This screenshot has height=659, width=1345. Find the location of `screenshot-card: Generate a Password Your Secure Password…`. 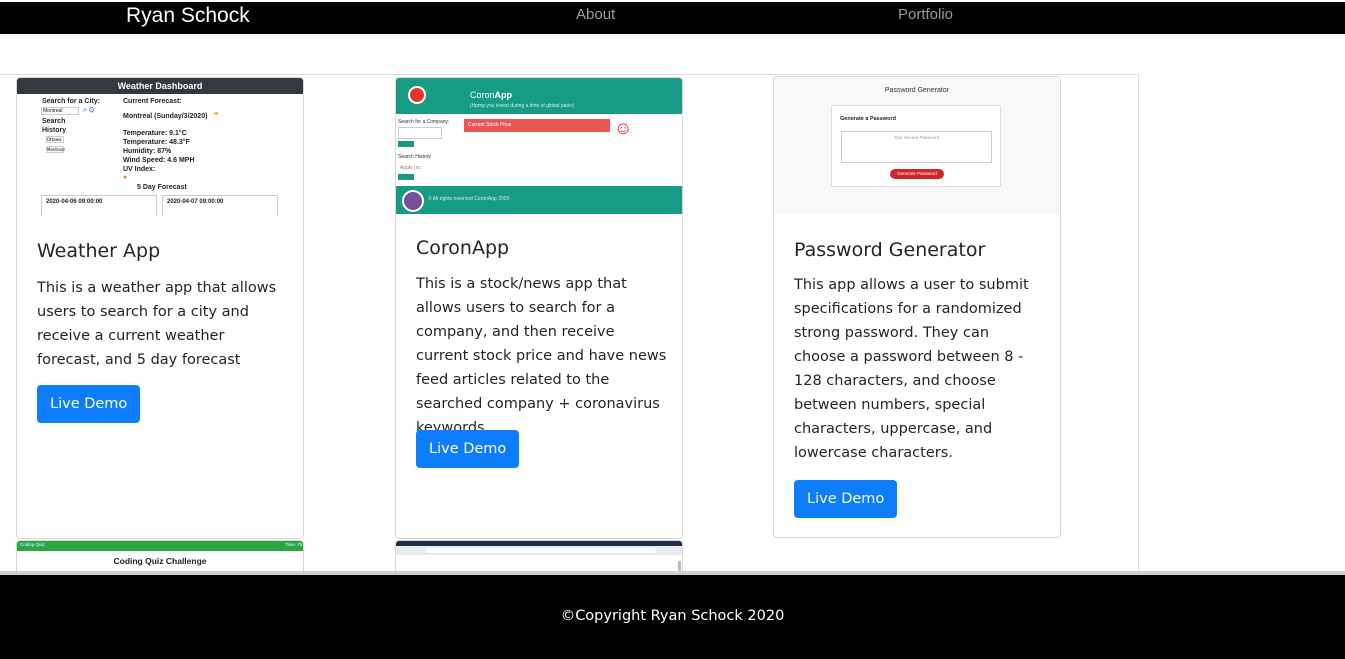

screenshot-card: Generate a Password Your Secure Password… is located at coordinates (916, 146).